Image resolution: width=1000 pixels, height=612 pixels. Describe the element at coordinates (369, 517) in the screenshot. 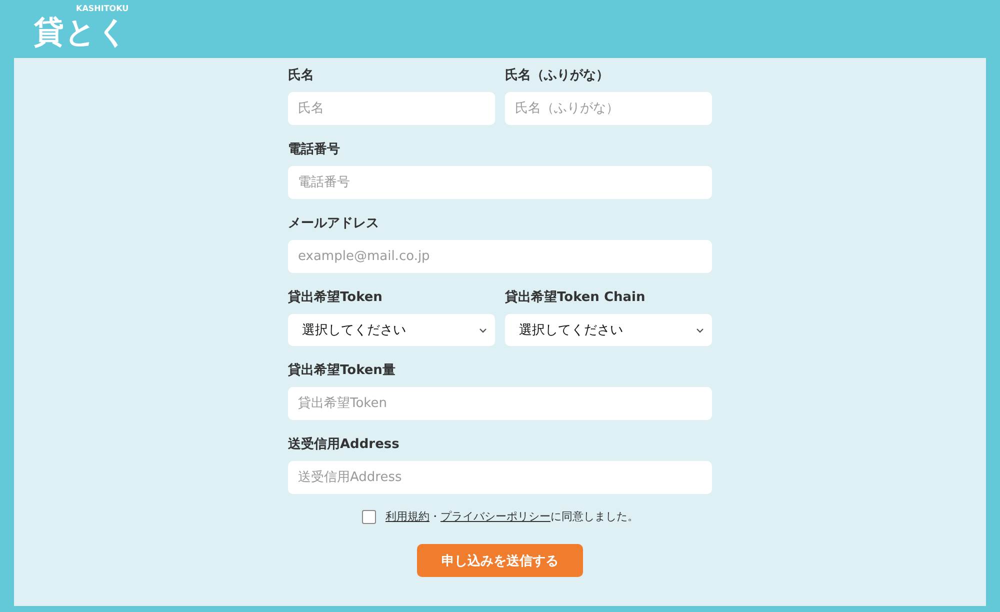

I see `agree-checkbox` at that location.